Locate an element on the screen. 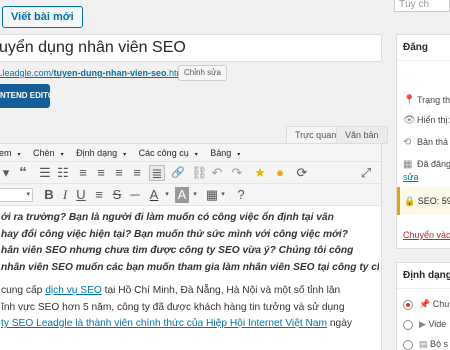 Image resolution: width=450 pixels, height=350 pixels. editor-menubar: em ▾ Chèn ▾ Định dạng ▾ Các công cụ ▾ Bảng ▾ is located at coordinates (190, 153).